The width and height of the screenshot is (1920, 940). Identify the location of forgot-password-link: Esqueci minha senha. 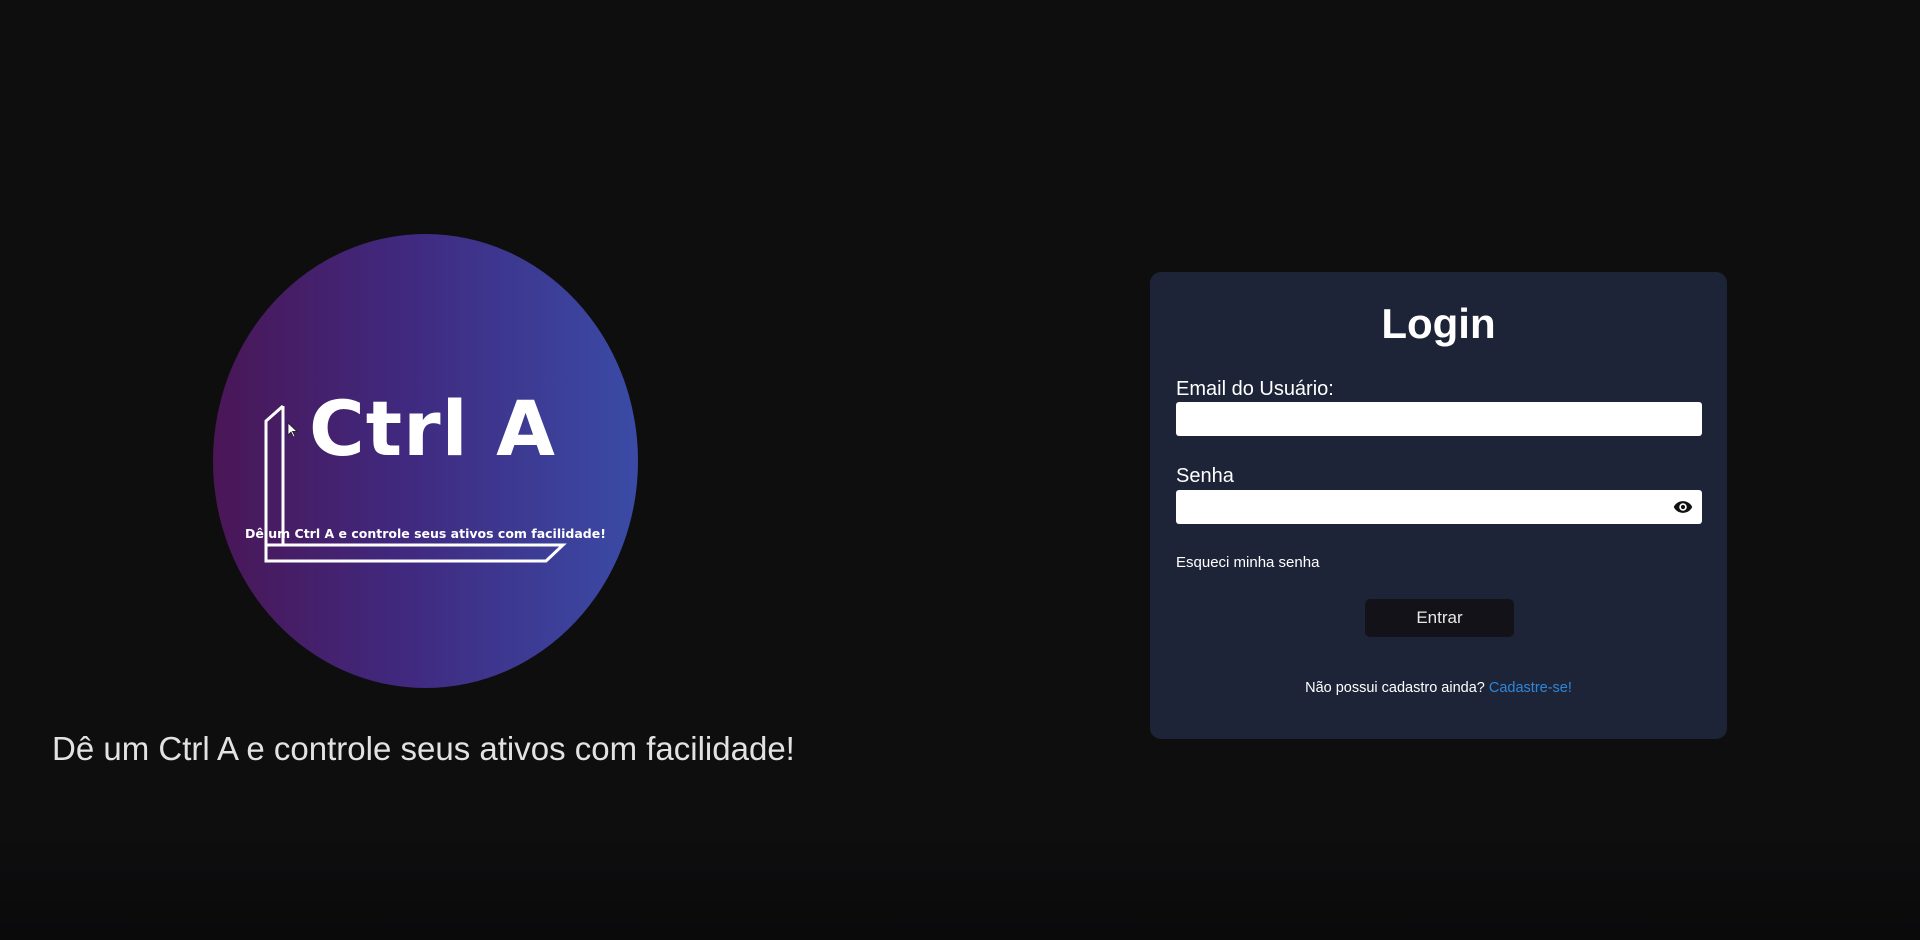
(1247, 562).